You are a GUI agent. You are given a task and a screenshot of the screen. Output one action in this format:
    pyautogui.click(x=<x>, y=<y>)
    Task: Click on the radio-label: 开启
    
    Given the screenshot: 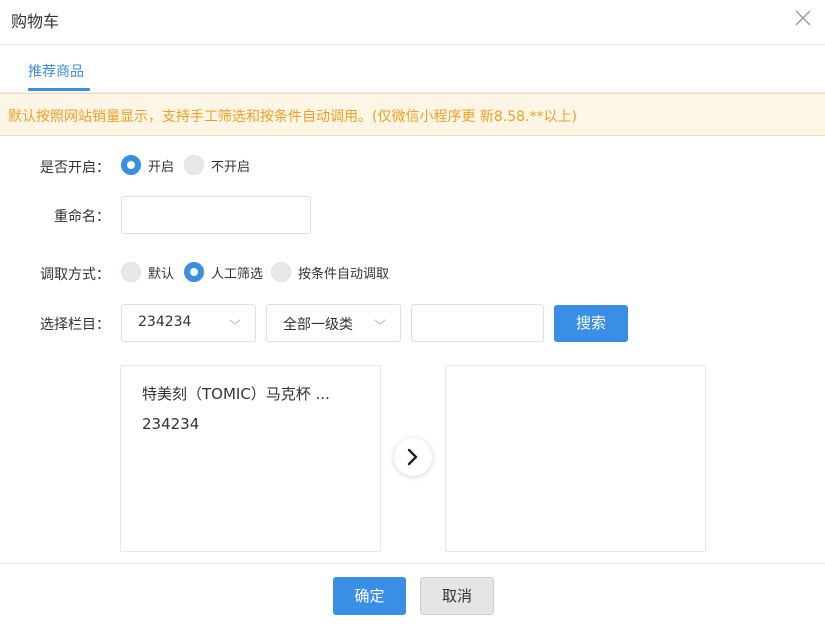 What is the action you would take?
    pyautogui.click(x=161, y=167)
    